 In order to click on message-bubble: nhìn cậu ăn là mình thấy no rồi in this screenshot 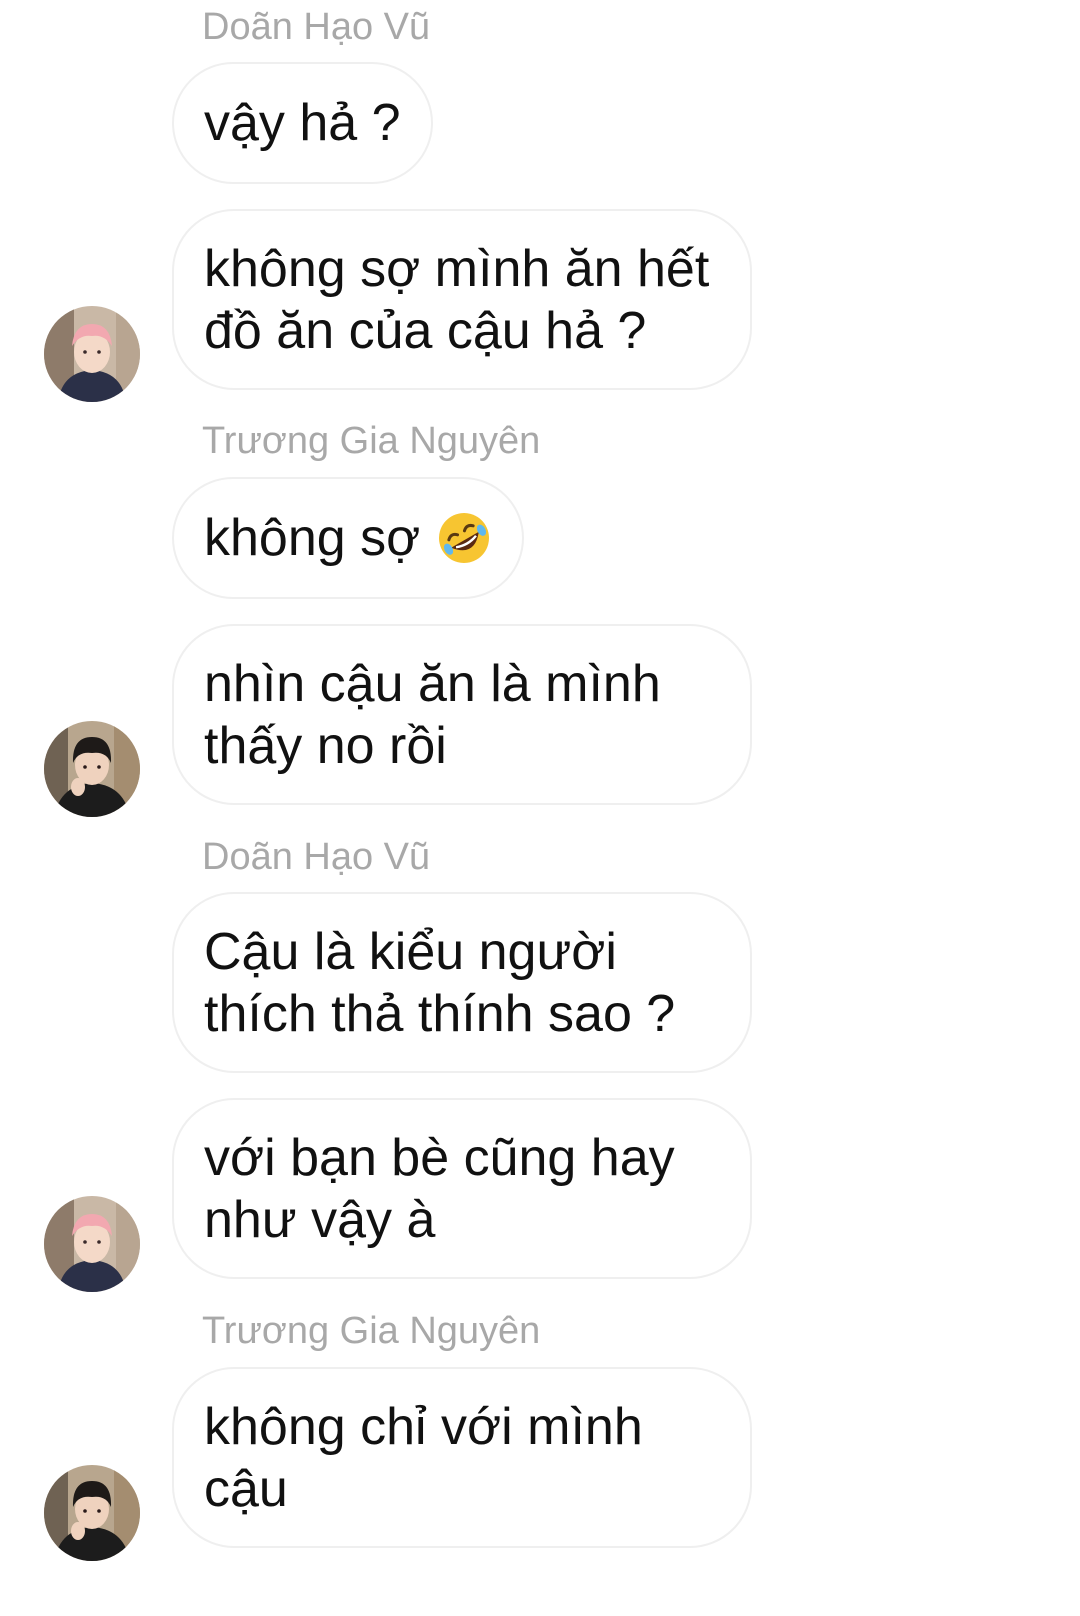, I will do `click(462, 714)`.